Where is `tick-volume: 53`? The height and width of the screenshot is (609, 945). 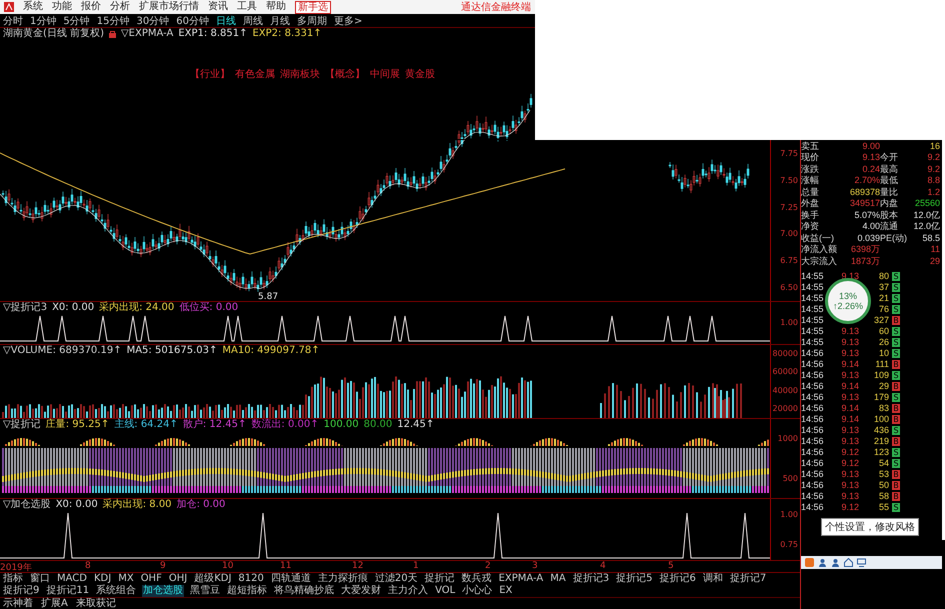
tick-volume: 53 is located at coordinates (883, 474).